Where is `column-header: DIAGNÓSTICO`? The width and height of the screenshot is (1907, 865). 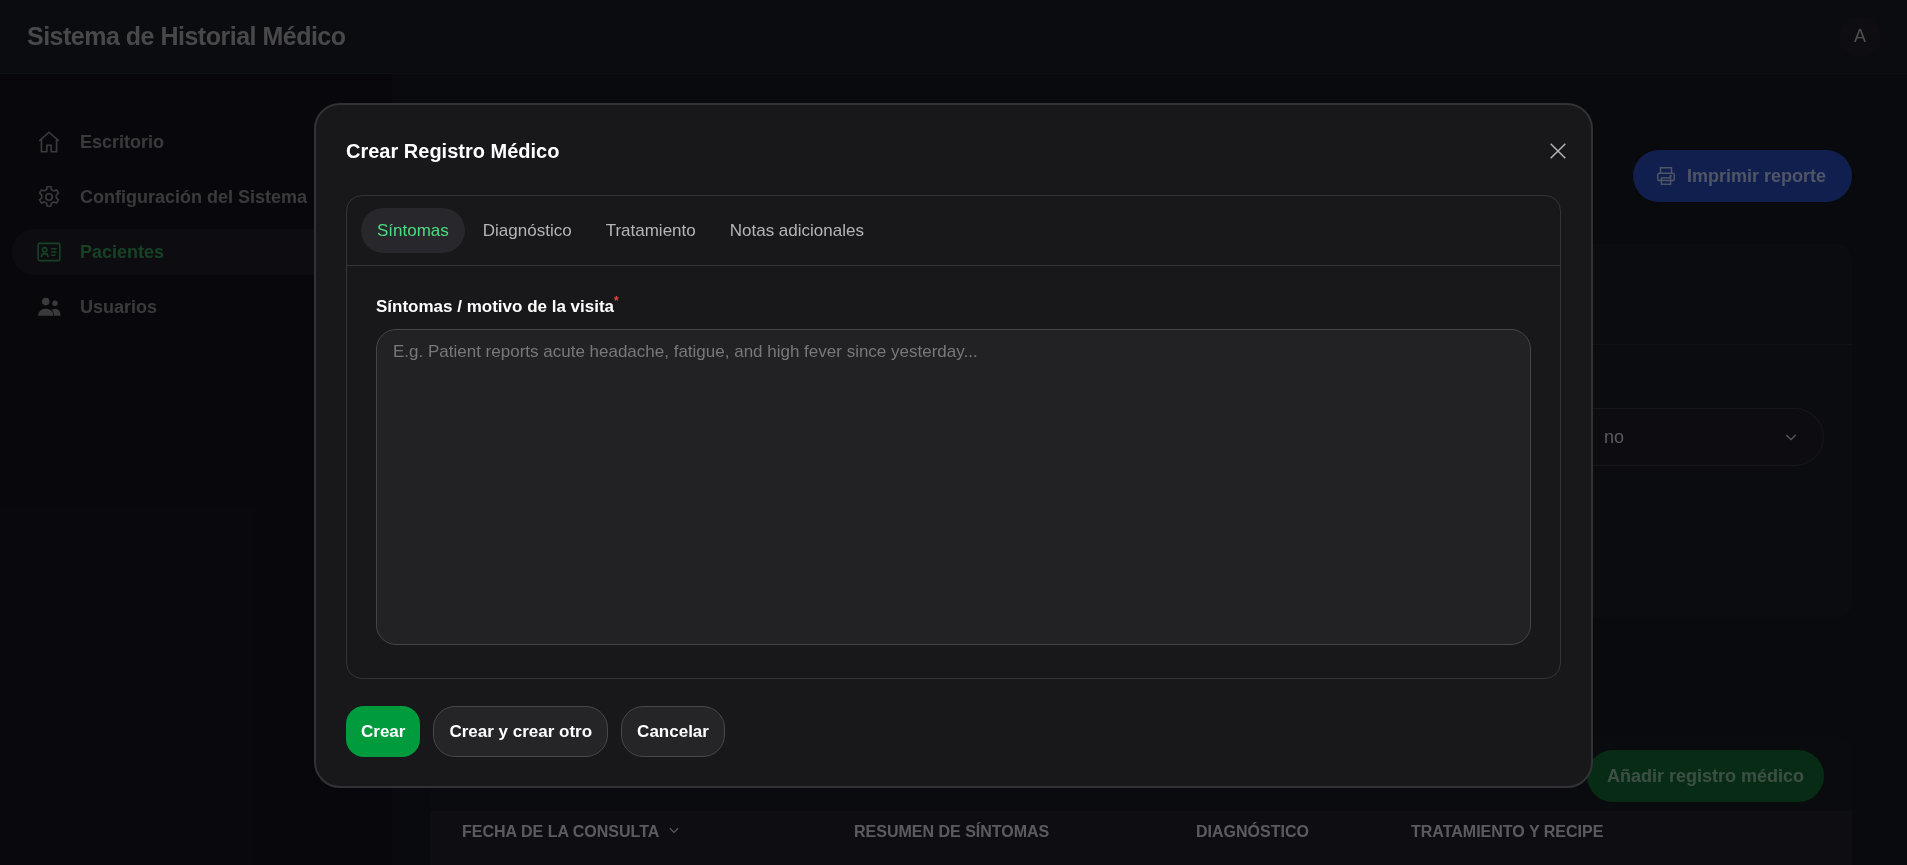 column-header: DIAGNÓSTICO is located at coordinates (1253, 832).